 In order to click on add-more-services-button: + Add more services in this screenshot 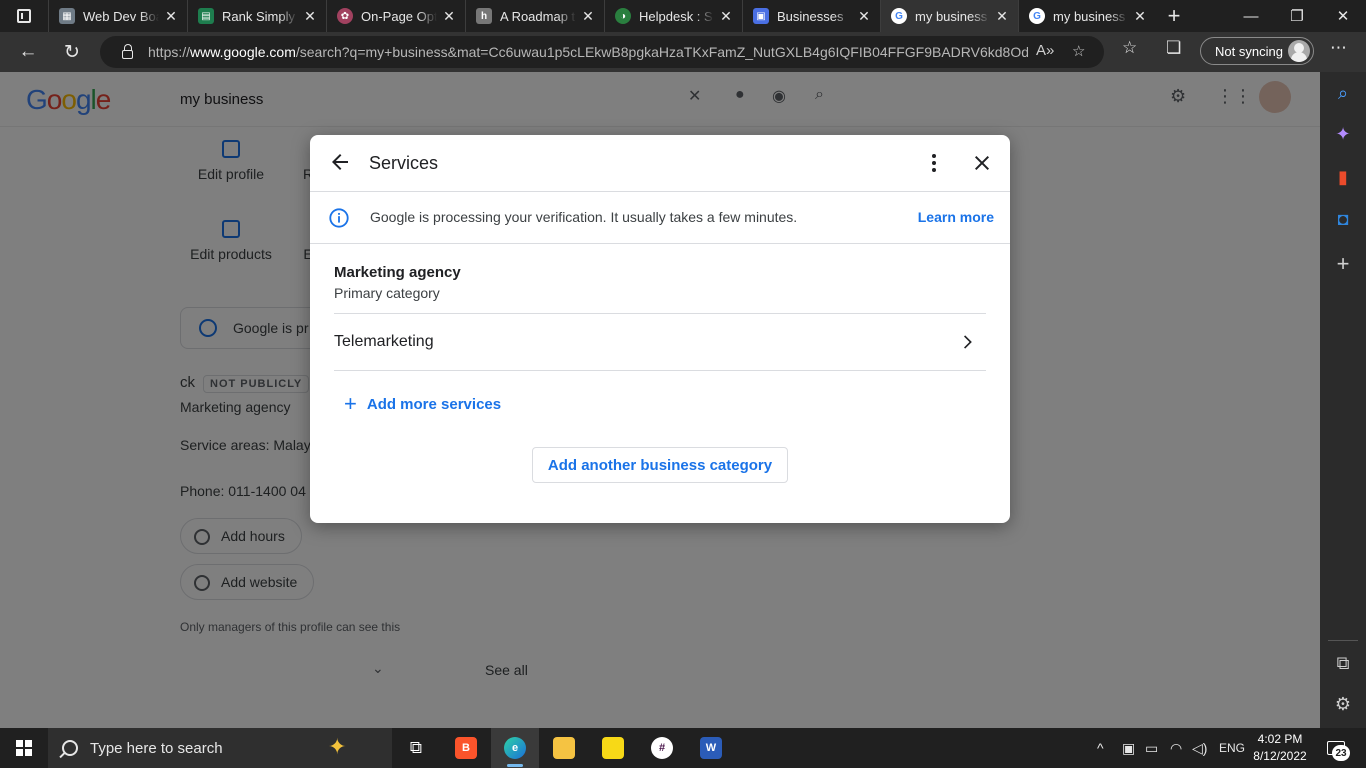, I will do `click(422, 403)`.